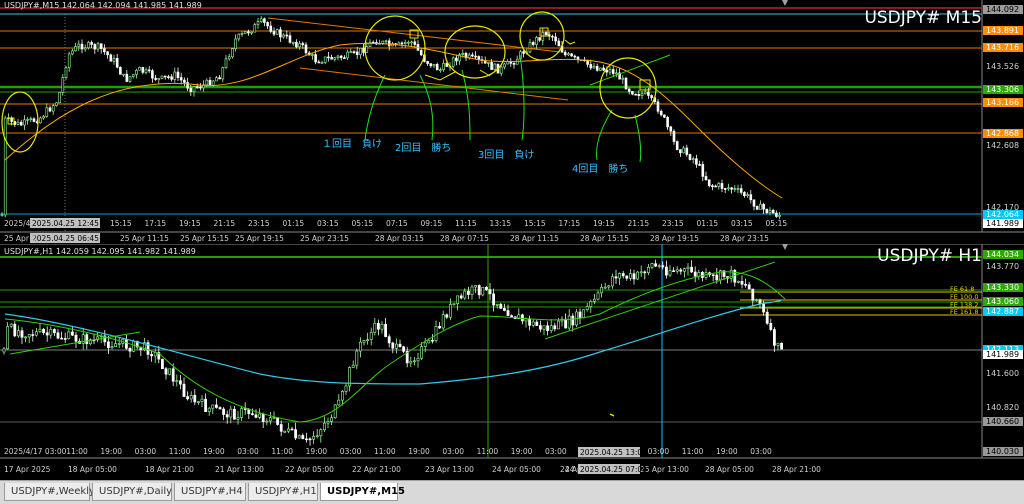 The image size is (1024, 504). I want to click on date-axis-label: 25 Apr 13:00, so click(664, 469).